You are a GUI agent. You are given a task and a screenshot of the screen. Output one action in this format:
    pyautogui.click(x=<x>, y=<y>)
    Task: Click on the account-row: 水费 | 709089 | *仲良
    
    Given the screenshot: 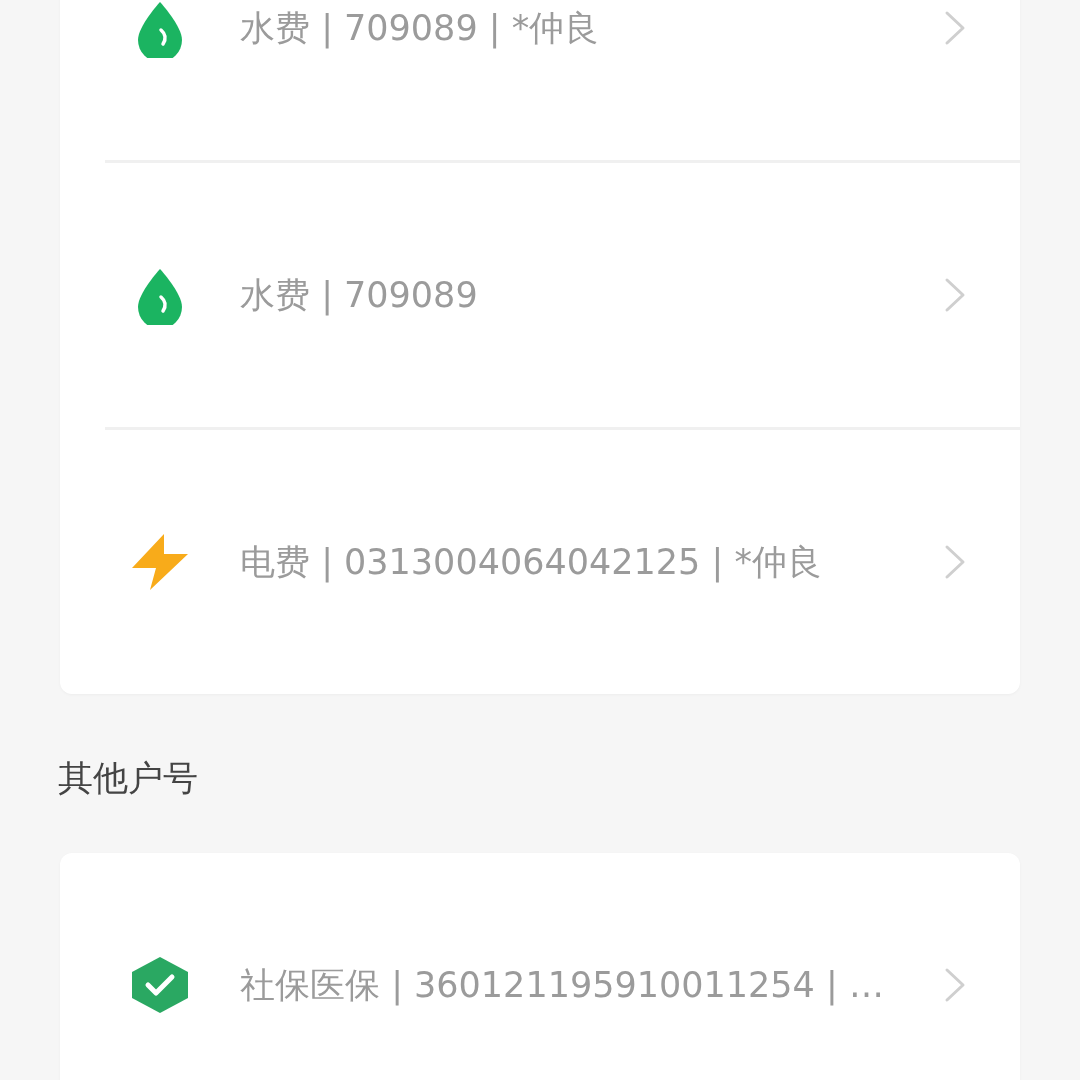 What is the action you would take?
    pyautogui.click(x=540, y=80)
    